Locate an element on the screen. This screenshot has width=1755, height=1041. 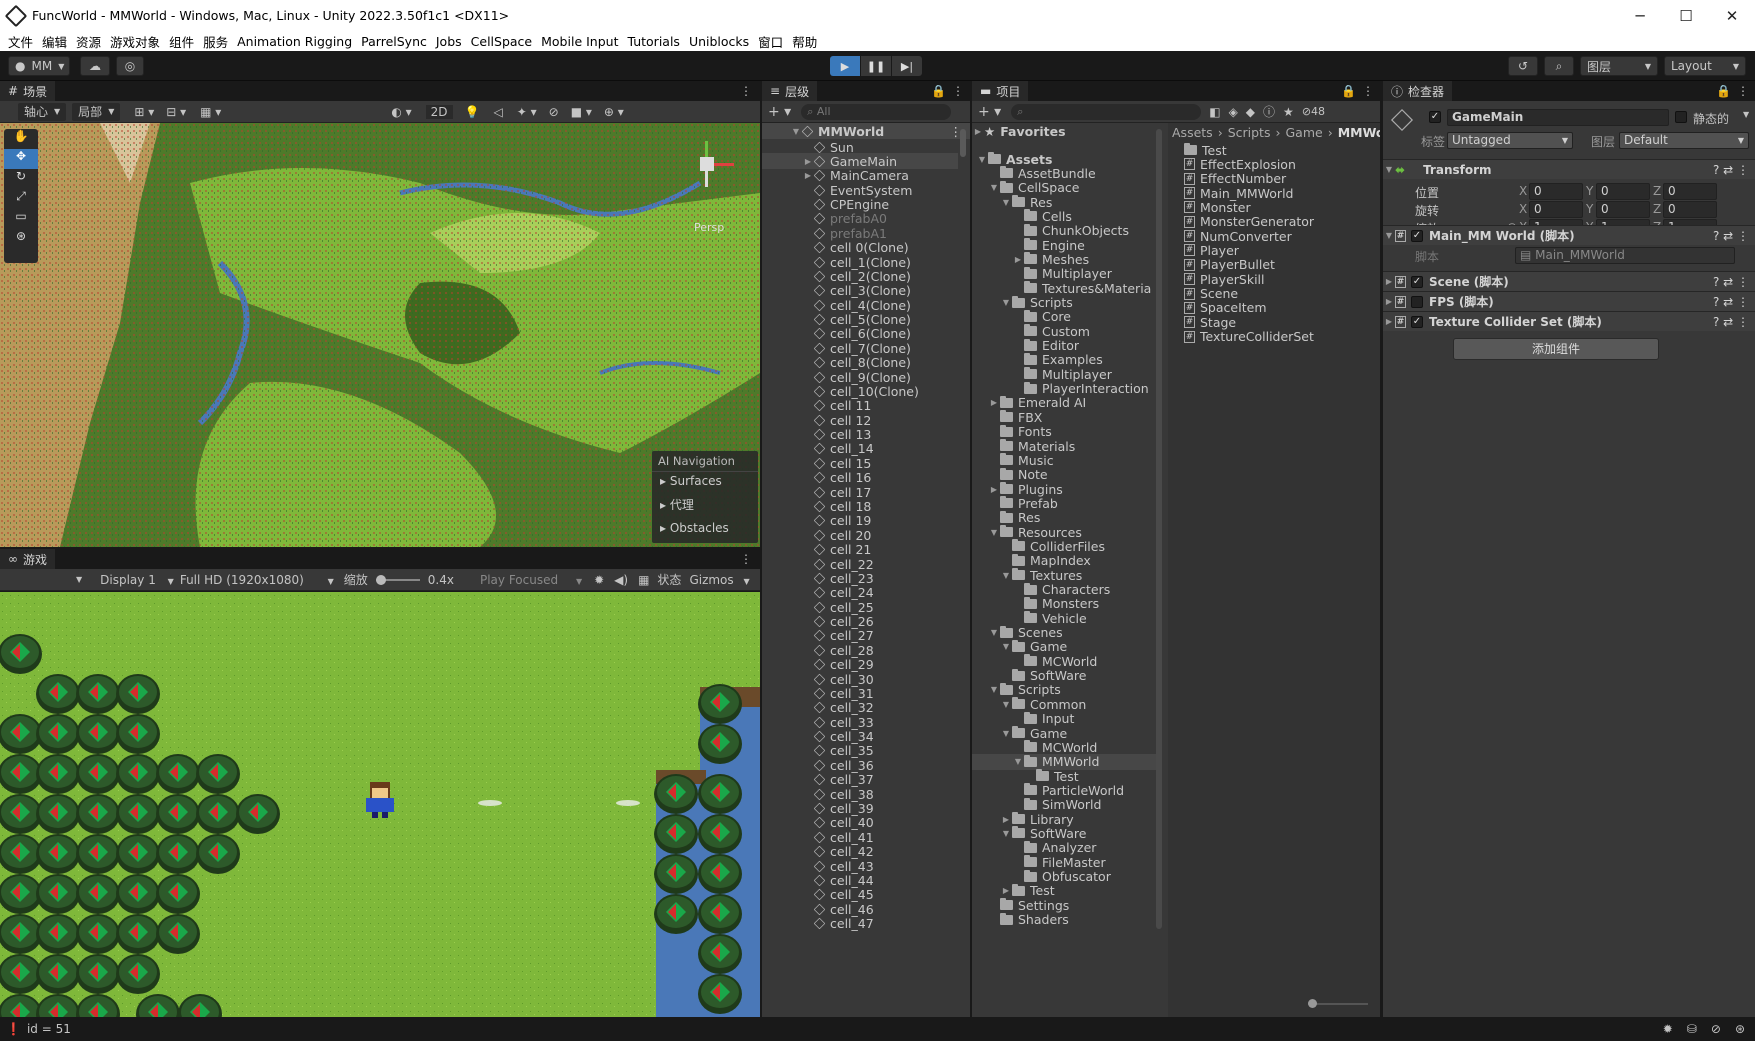
favorite-icon: ★ is located at coordinates (1288, 112).